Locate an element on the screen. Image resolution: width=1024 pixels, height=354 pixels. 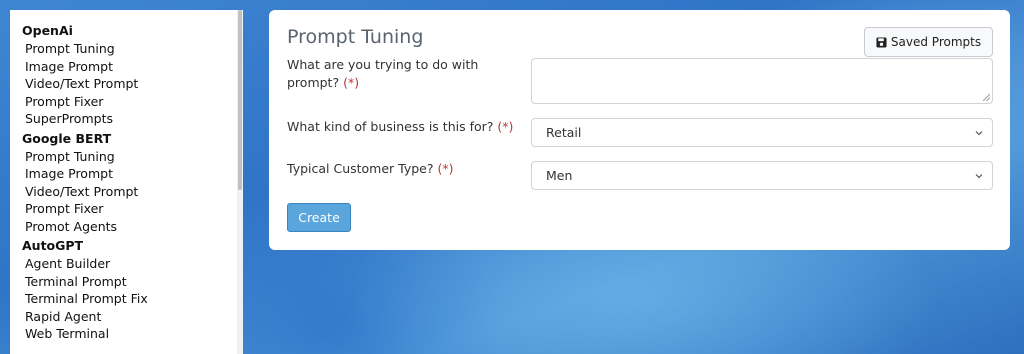
sidebar-item-autogpt-agent-builder: Agent Builder is located at coordinates (132, 264).